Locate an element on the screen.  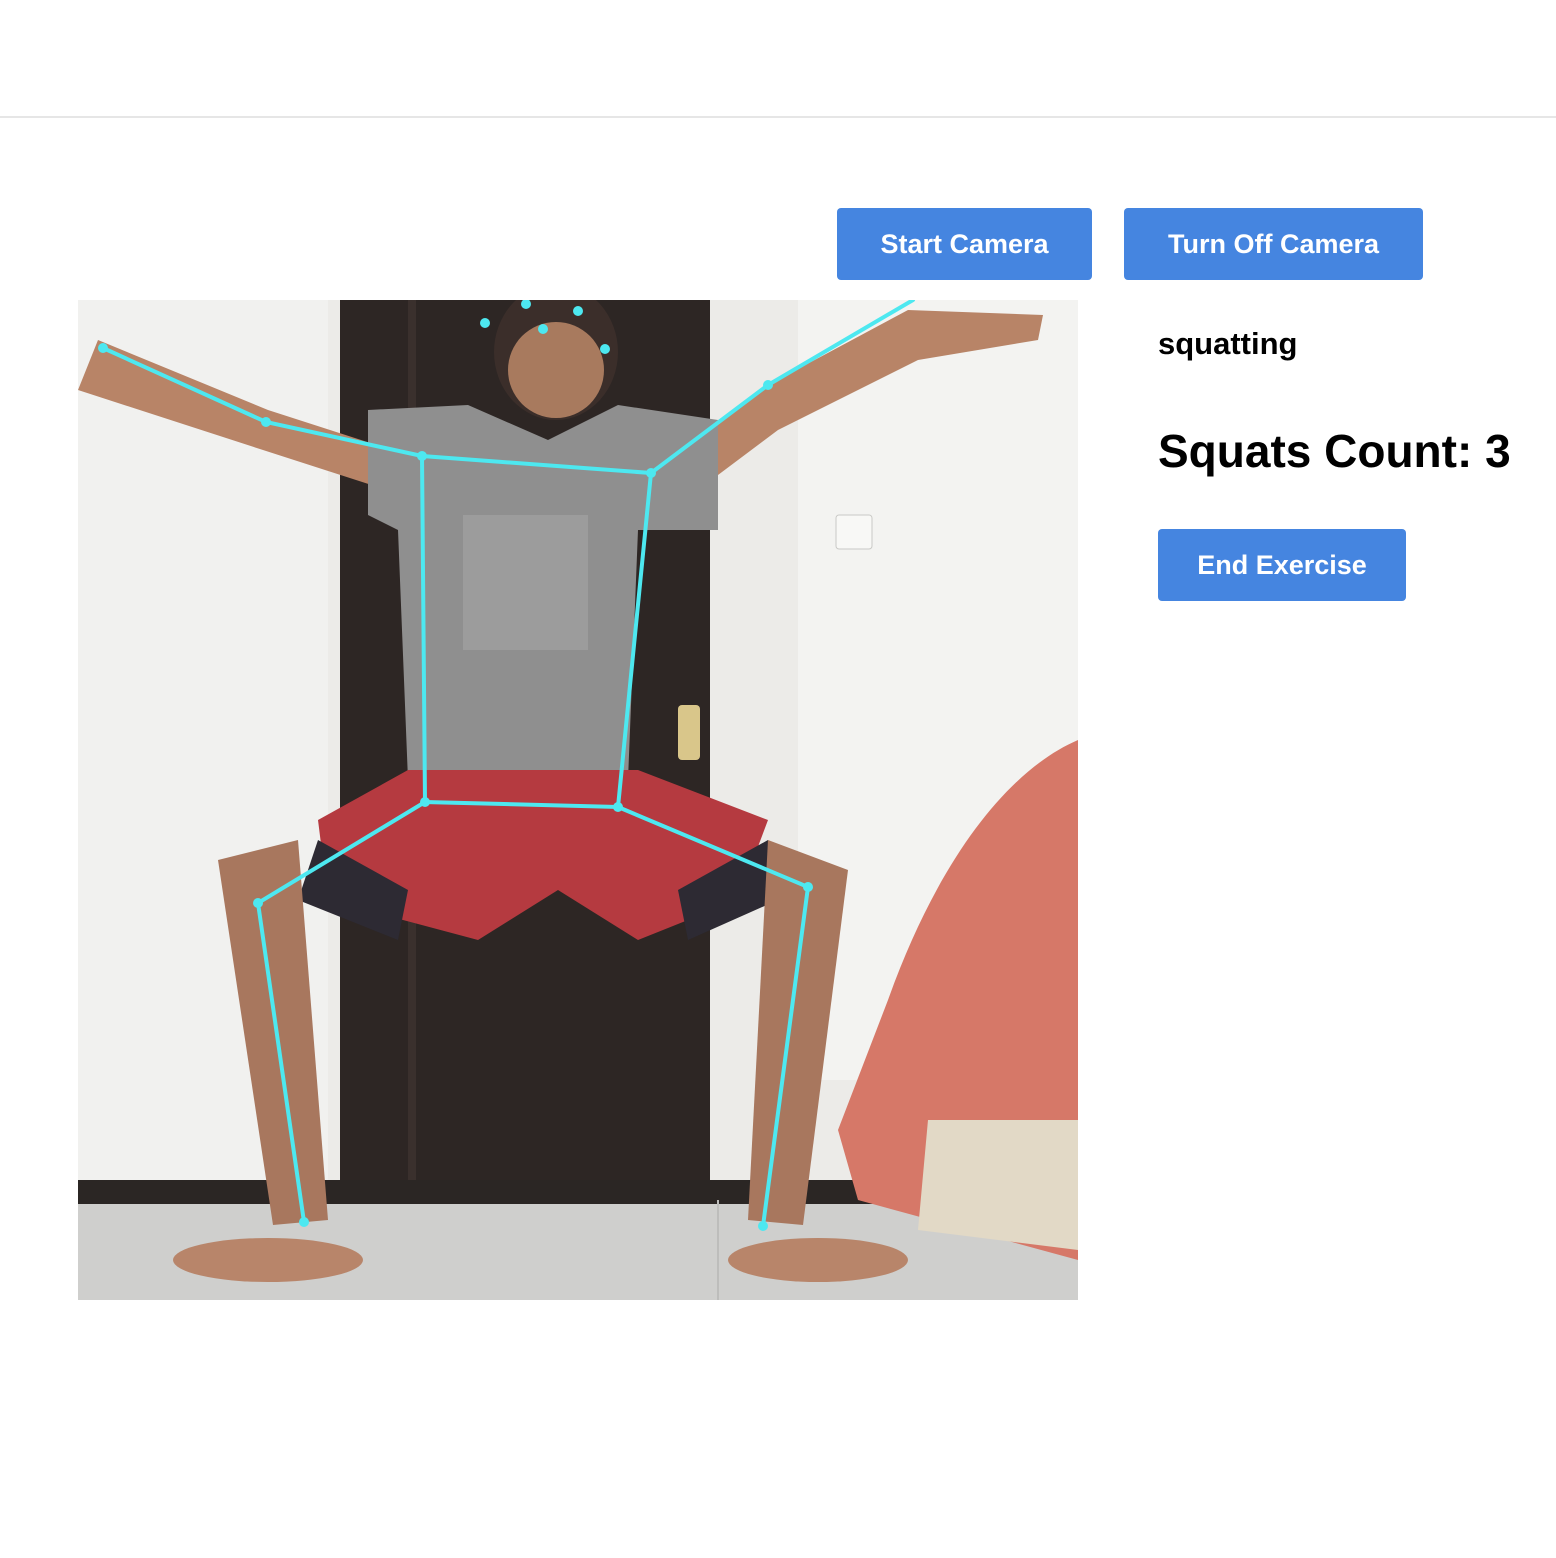
keypoint-right-shoulder is located at coordinates (651, 473).